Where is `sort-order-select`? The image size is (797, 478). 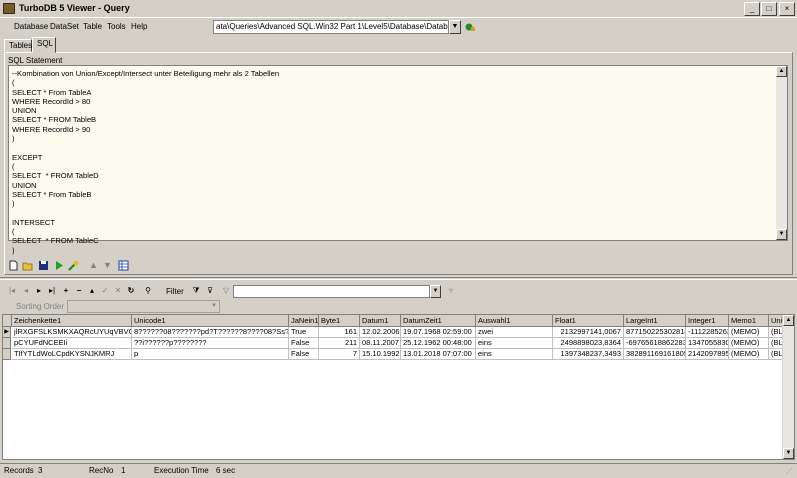
sort-order-select is located at coordinates (143, 306).